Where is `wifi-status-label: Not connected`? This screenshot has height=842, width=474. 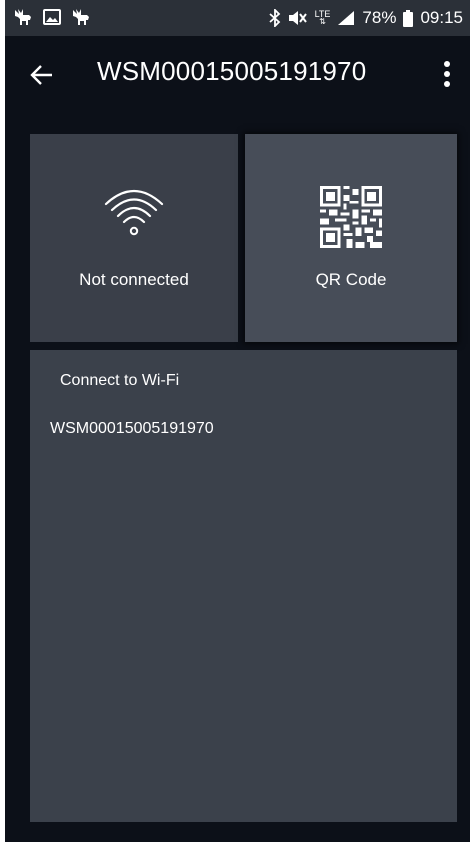 wifi-status-label: Not connected is located at coordinates (134, 279).